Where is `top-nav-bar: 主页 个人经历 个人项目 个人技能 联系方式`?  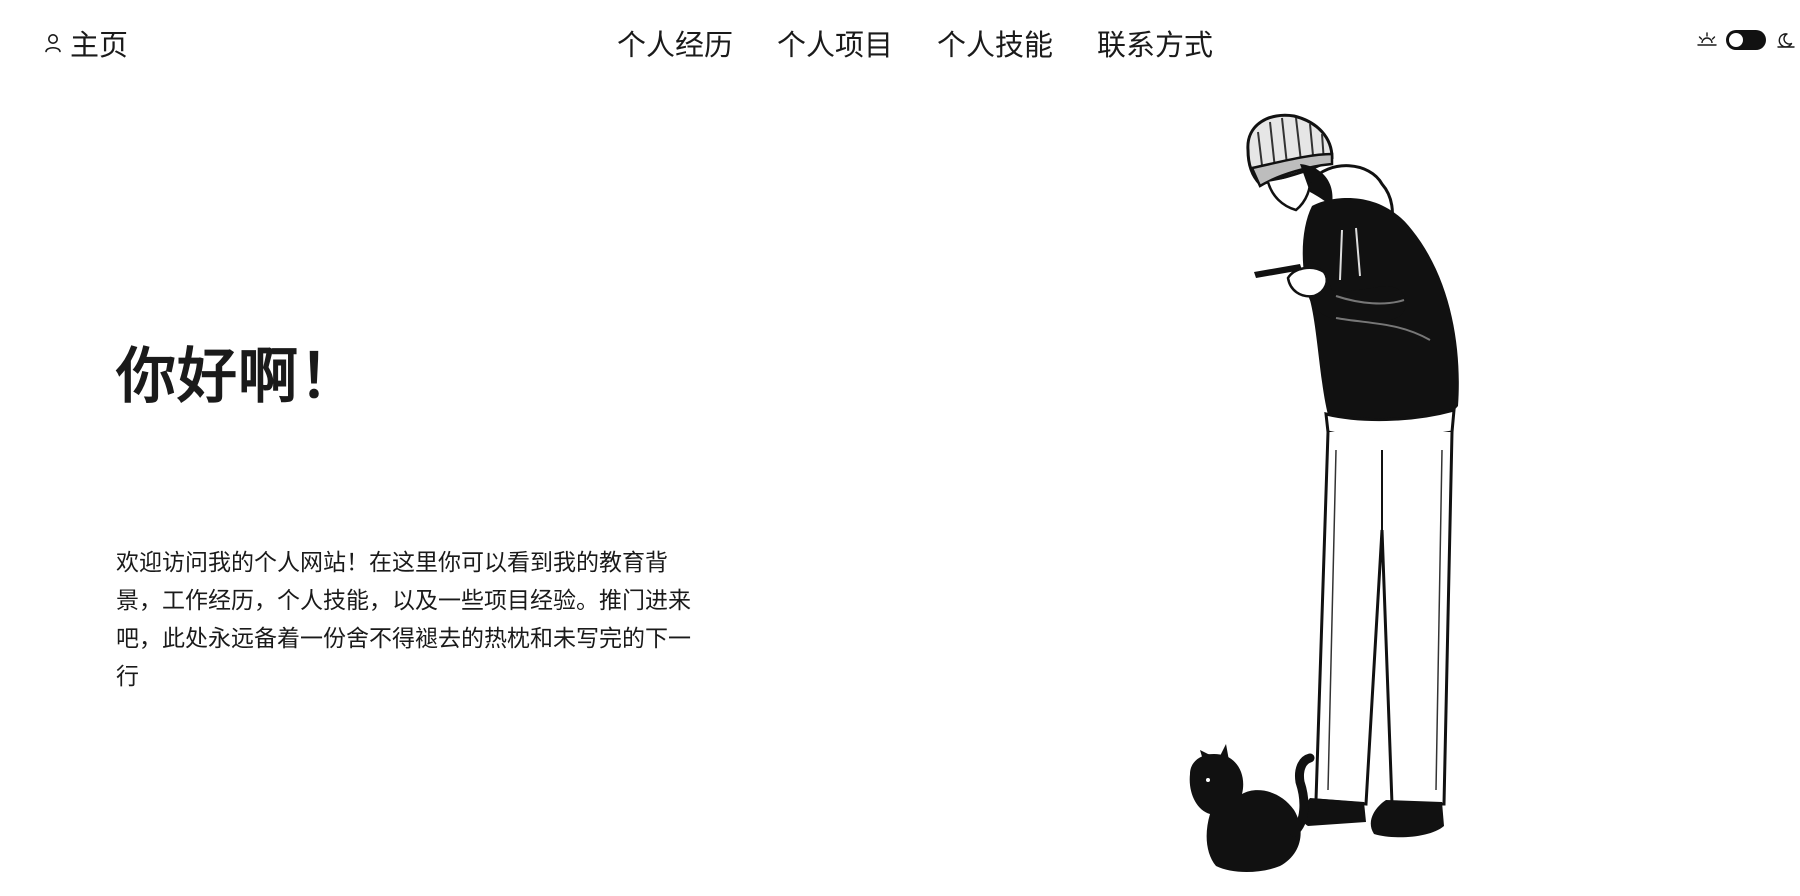 top-nav-bar: 主页 个人经历 个人项目 个人技能 联系方式 is located at coordinates (900, 44).